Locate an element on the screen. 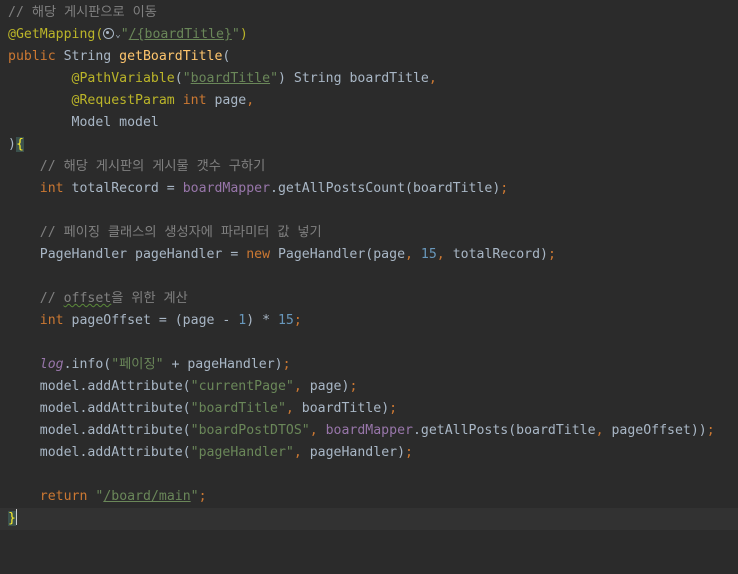 The image size is (738, 574). code-line-comment-paging: // 페이징 클래스의 생성자에 파라미터 값 넣기 is located at coordinates (180, 232).